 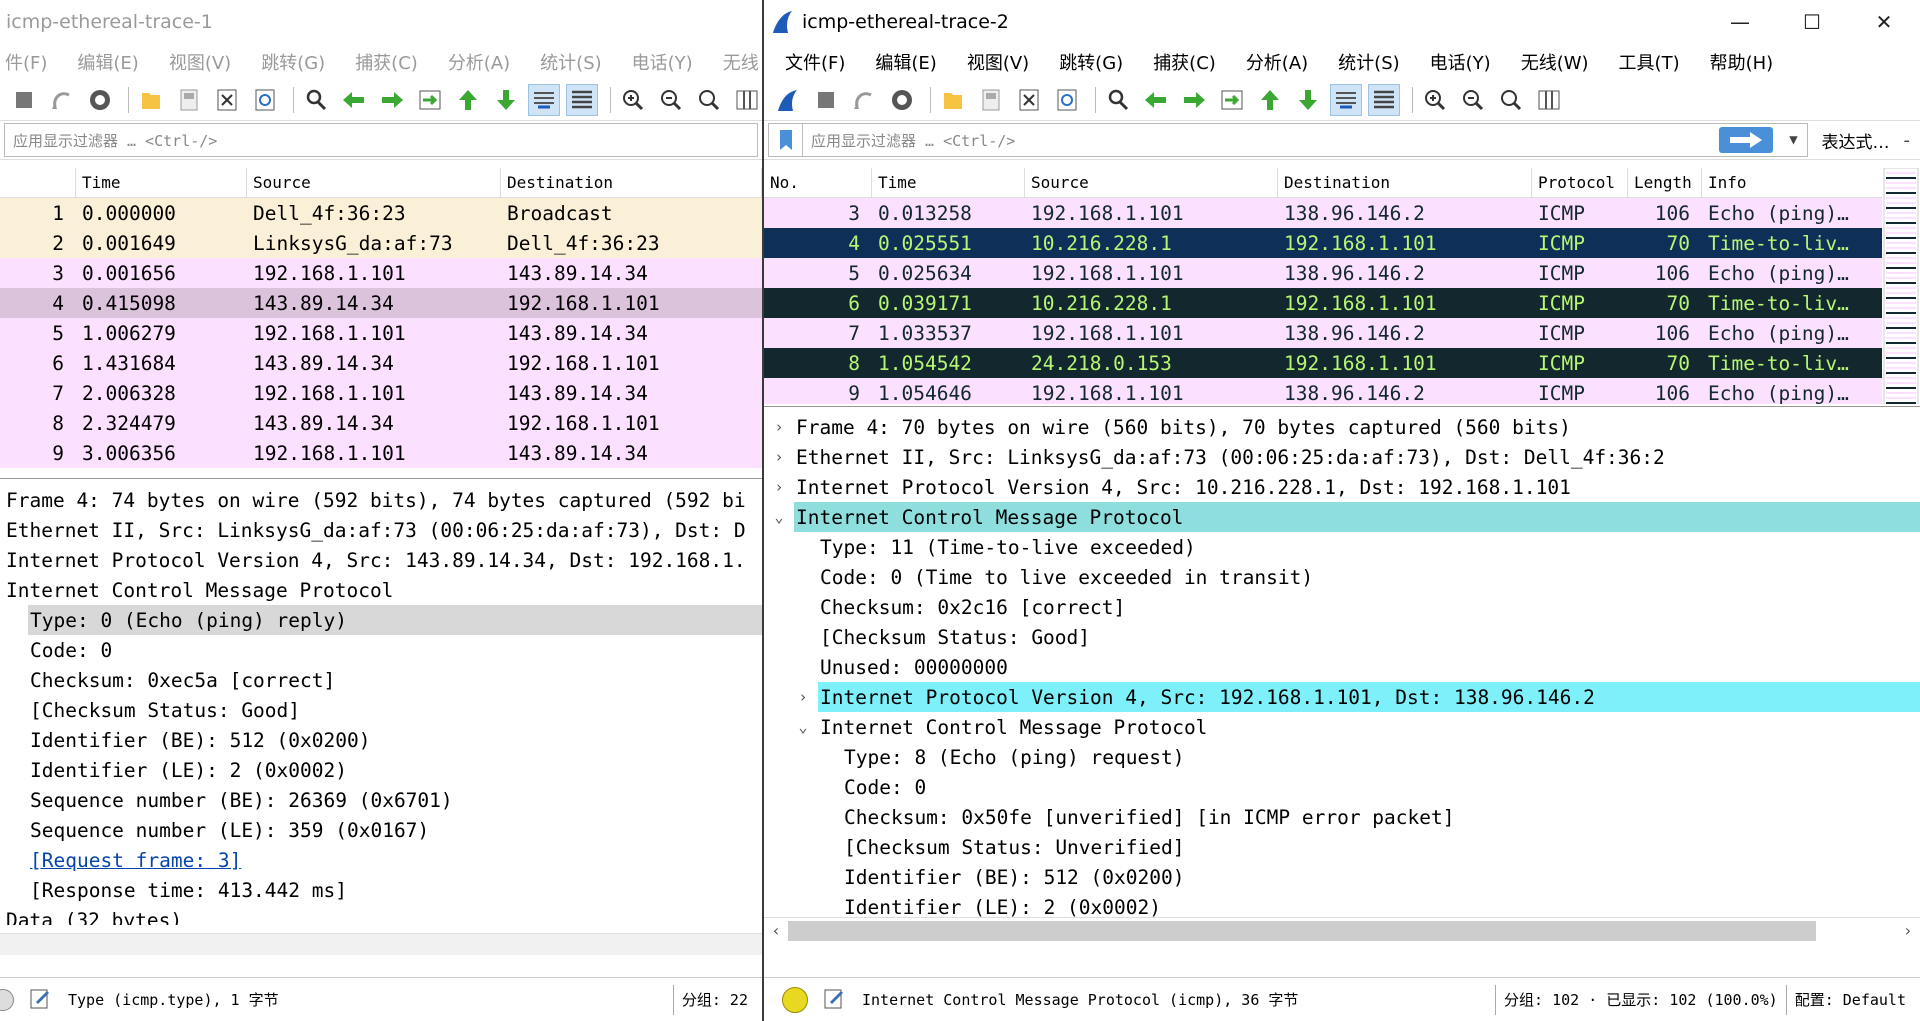 I want to click on scroll-left-arrow: ‹, so click(x=776, y=930).